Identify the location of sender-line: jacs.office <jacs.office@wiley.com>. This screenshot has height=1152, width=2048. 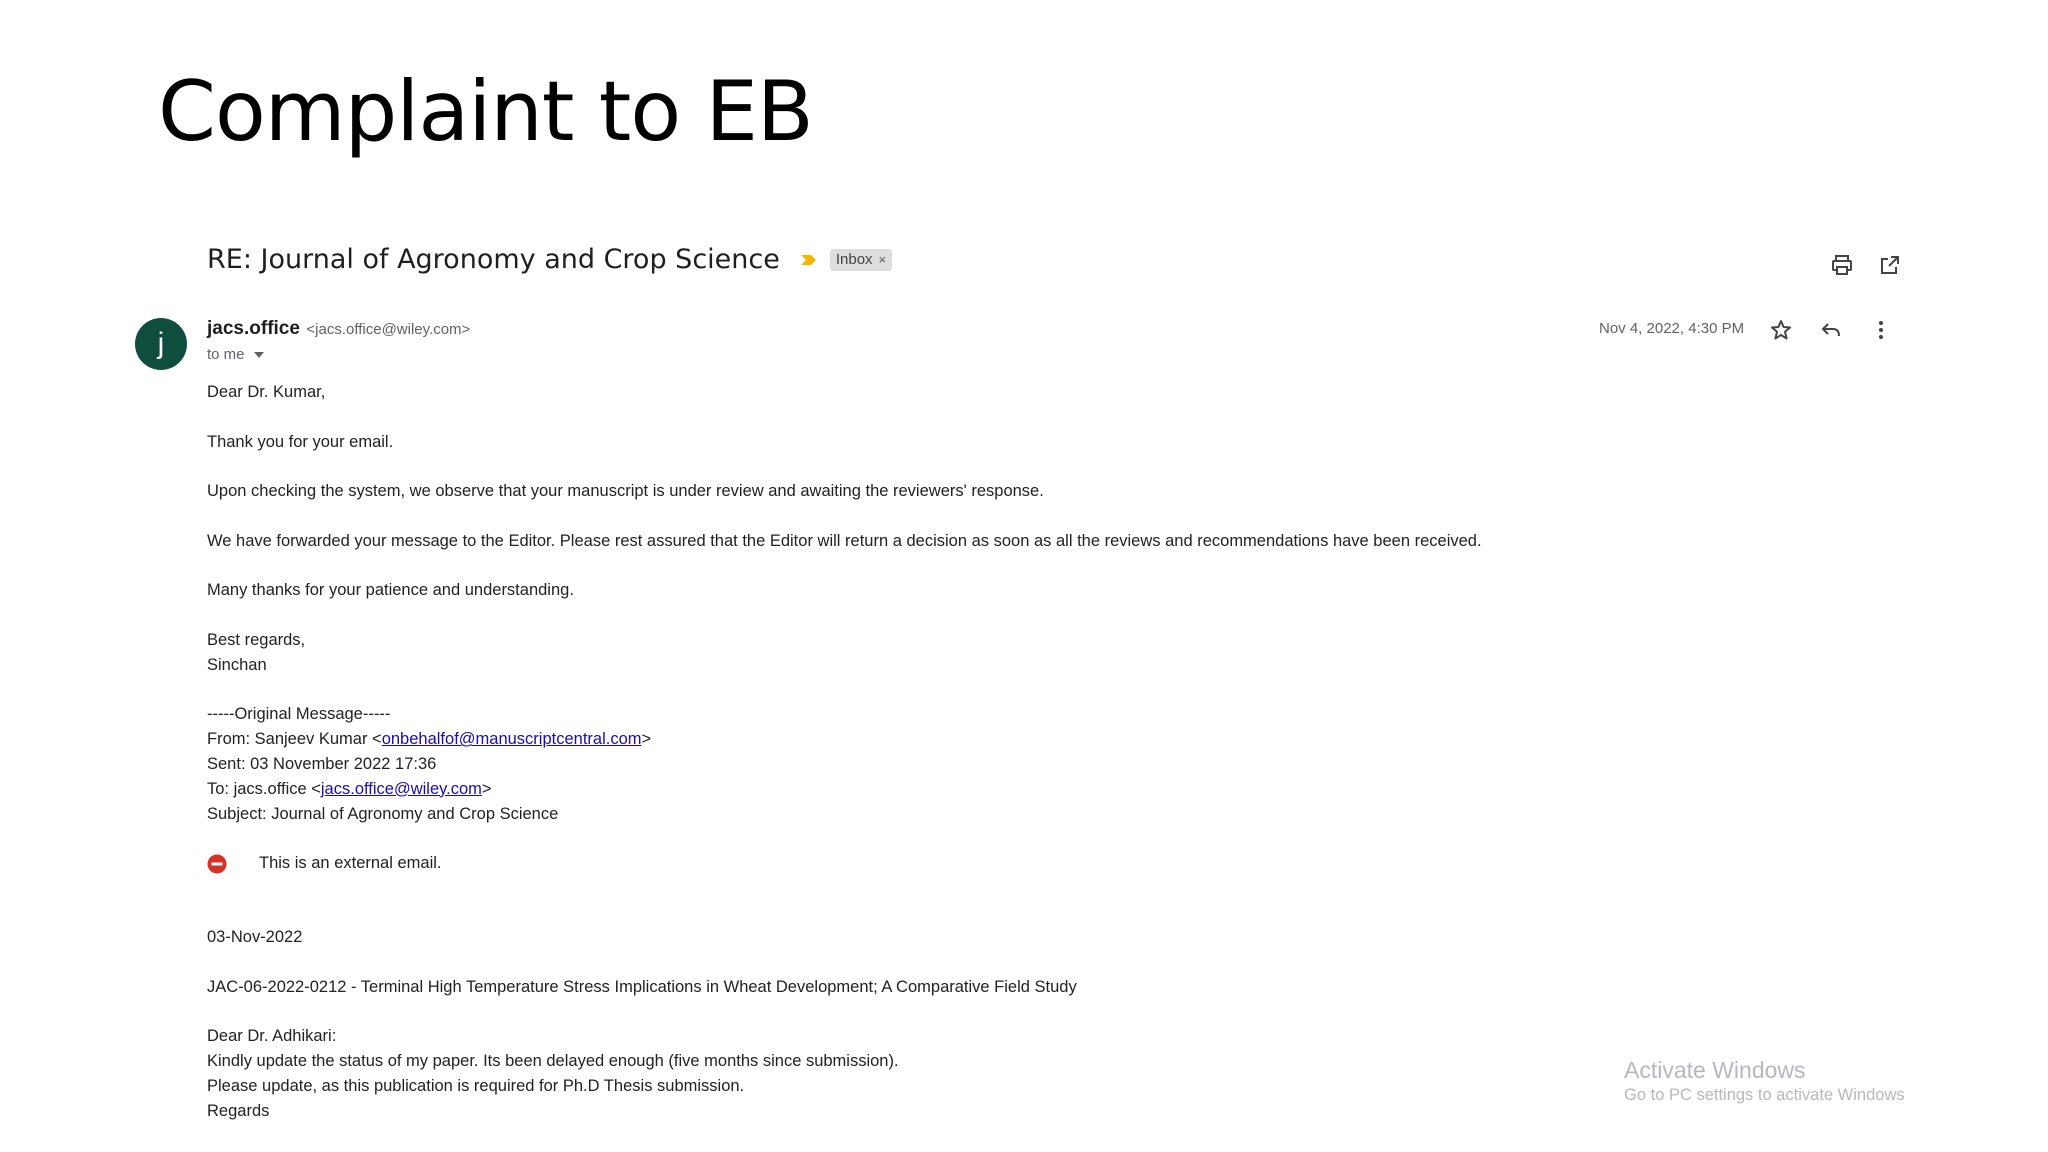
(338, 329).